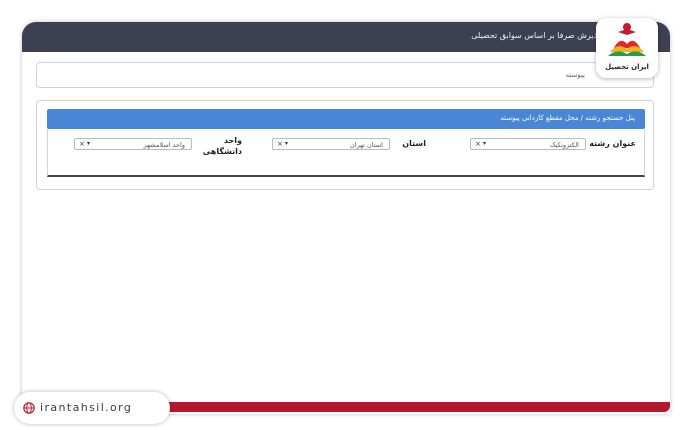  Describe the element at coordinates (414, 143) in the screenshot. I see `field-label-province: استان` at that location.